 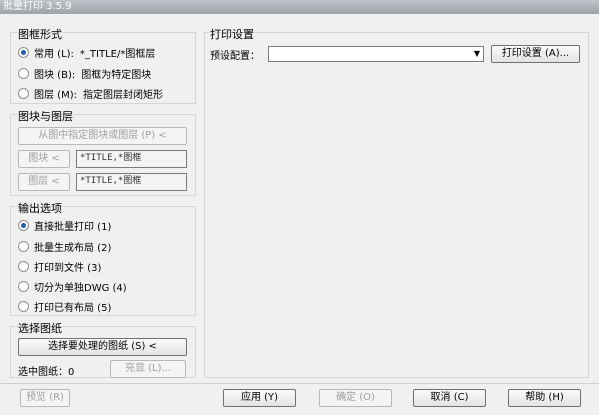 What do you see at coordinates (299, 7) in the screenshot?
I see `window-title: 批量打印 3.5.9` at bounding box center [299, 7].